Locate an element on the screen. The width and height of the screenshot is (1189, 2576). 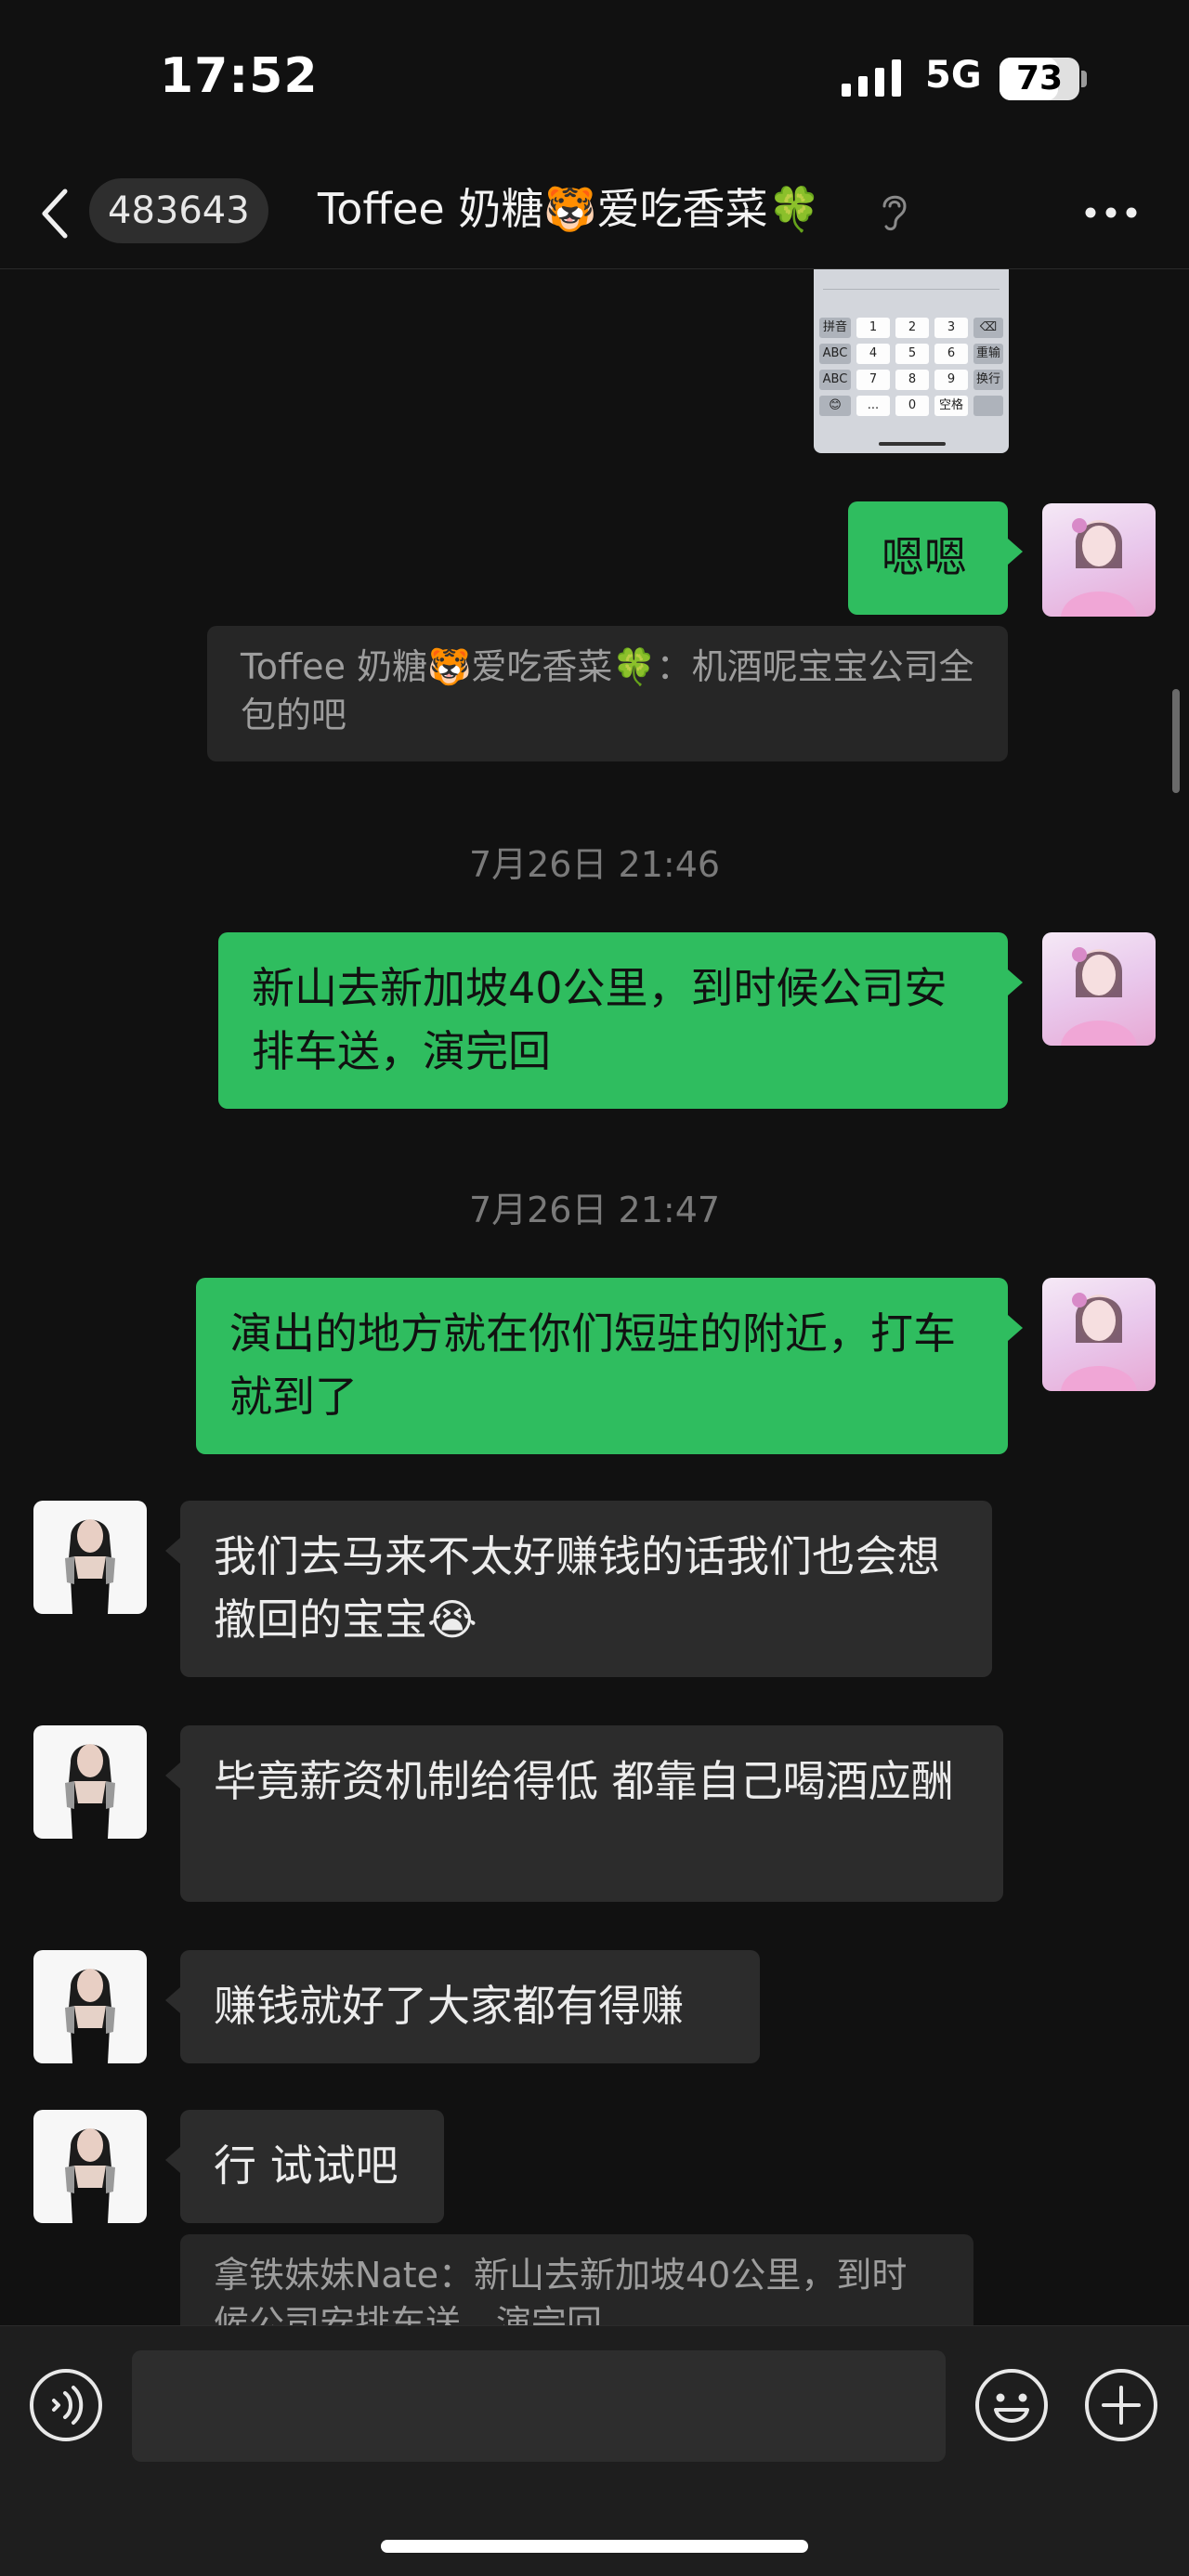
message-bubble-contact: 赚钱就好了大家都有得赚 is located at coordinates (470, 2006).